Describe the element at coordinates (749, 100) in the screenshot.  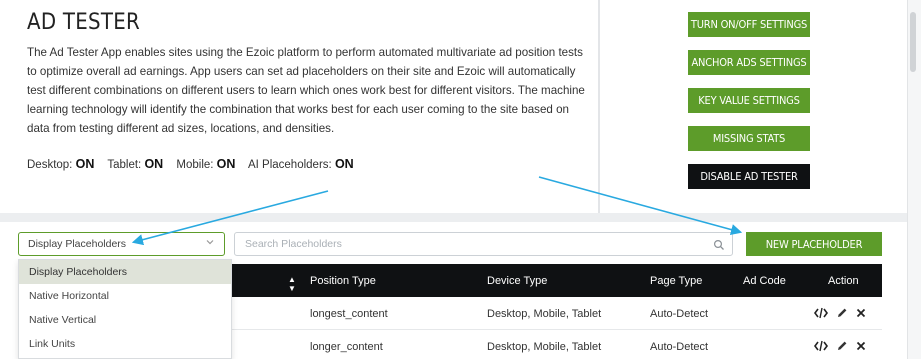
I see `key-value-settings-button: KEY VALUE SETTINGS` at that location.